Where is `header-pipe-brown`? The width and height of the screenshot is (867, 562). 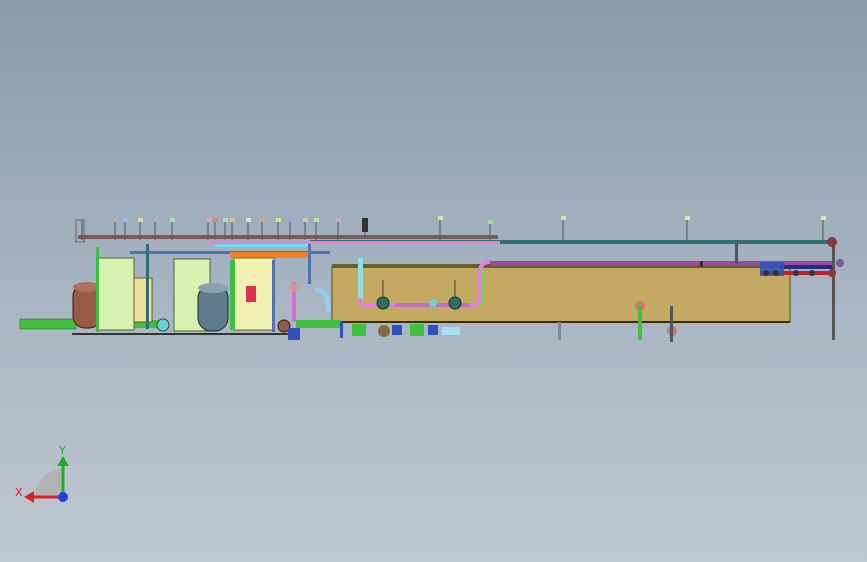
header-pipe-brown is located at coordinates (288, 237).